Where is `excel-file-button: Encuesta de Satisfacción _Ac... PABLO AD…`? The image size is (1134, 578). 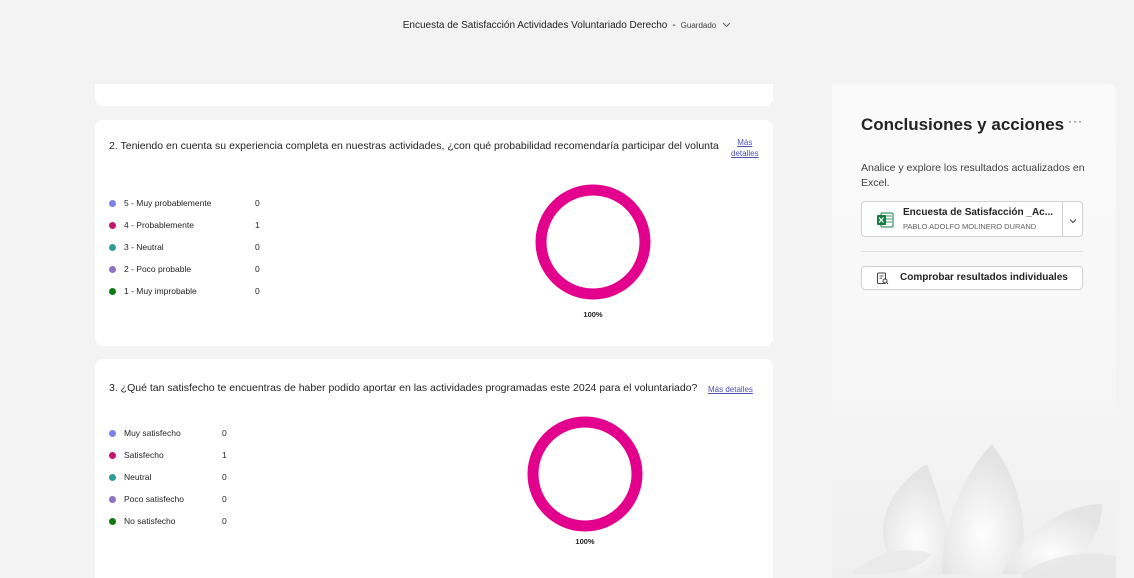
excel-file-button: Encuesta de Satisfacción _Ac... PABLO AD… is located at coordinates (972, 219).